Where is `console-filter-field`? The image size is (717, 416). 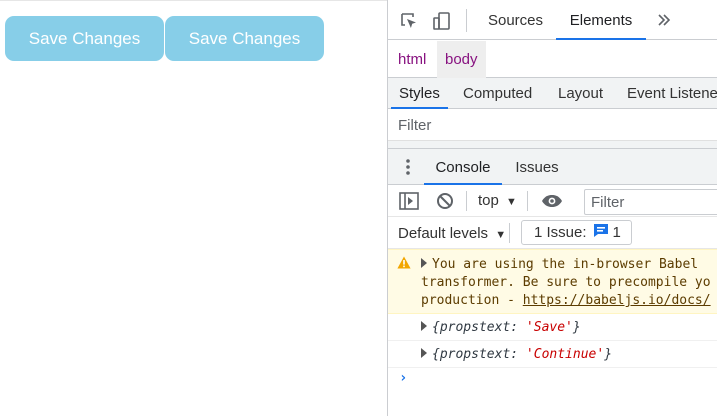
console-filter-field is located at coordinates (650, 202).